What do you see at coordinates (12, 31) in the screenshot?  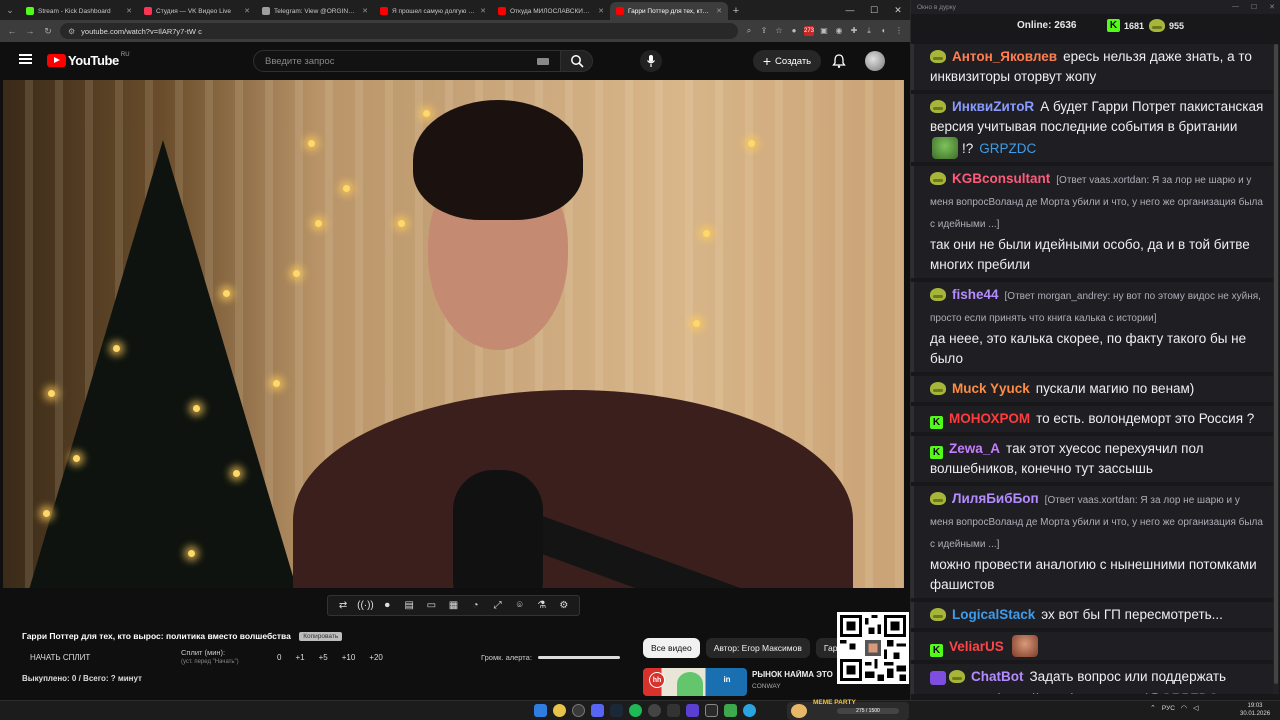 I see `back-icon: ←` at bounding box center [12, 31].